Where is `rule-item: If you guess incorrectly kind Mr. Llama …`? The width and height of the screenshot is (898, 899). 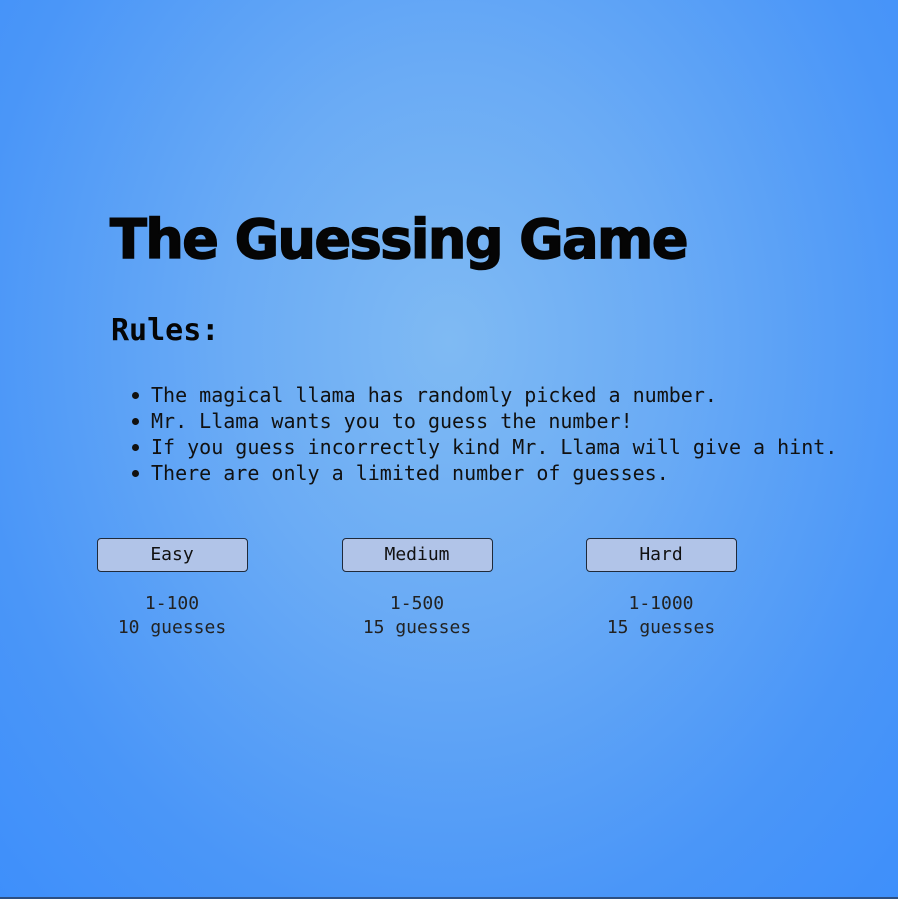 rule-item: If you guess incorrectly kind Mr. Llama … is located at coordinates (484, 447).